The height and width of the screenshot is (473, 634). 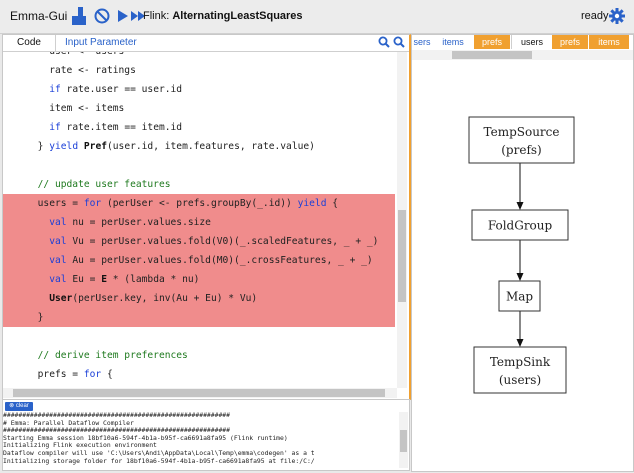 What do you see at coordinates (29, 43) in the screenshot?
I see `tab-code: Code` at bounding box center [29, 43].